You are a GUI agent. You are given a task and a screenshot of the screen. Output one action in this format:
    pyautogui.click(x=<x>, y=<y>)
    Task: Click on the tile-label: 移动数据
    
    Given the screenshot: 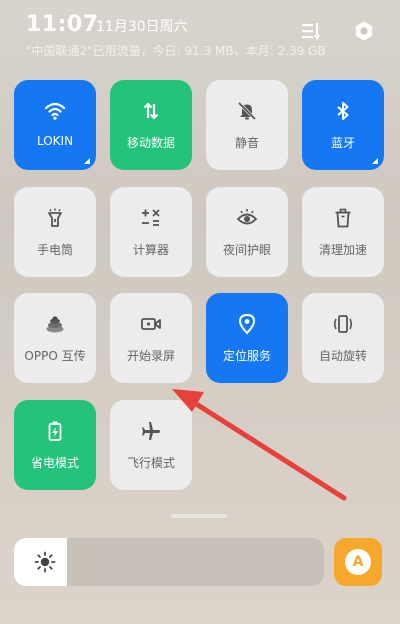 What is the action you would take?
    pyautogui.click(x=150, y=143)
    